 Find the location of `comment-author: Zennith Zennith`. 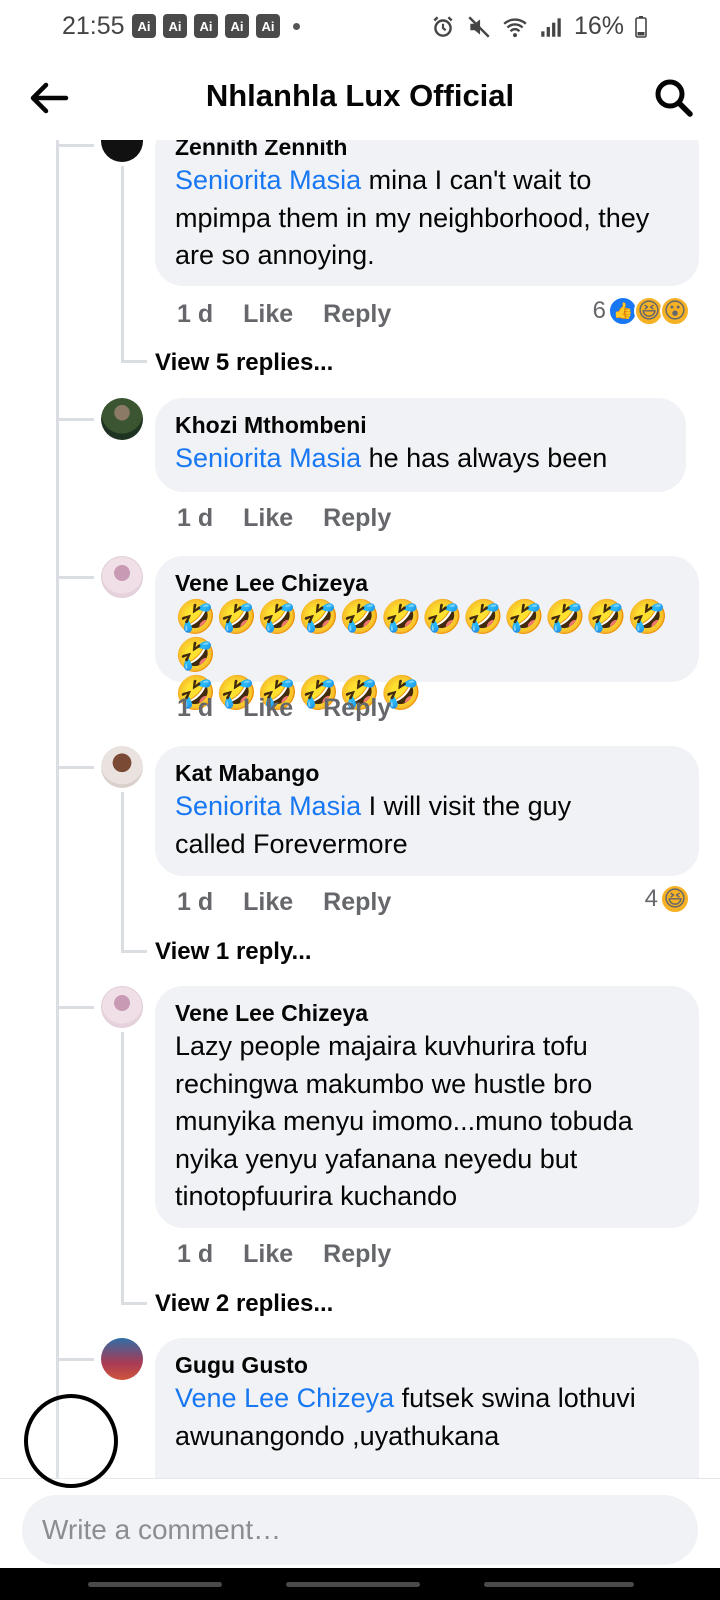

comment-author: Zennith Zennith is located at coordinates (427, 151).